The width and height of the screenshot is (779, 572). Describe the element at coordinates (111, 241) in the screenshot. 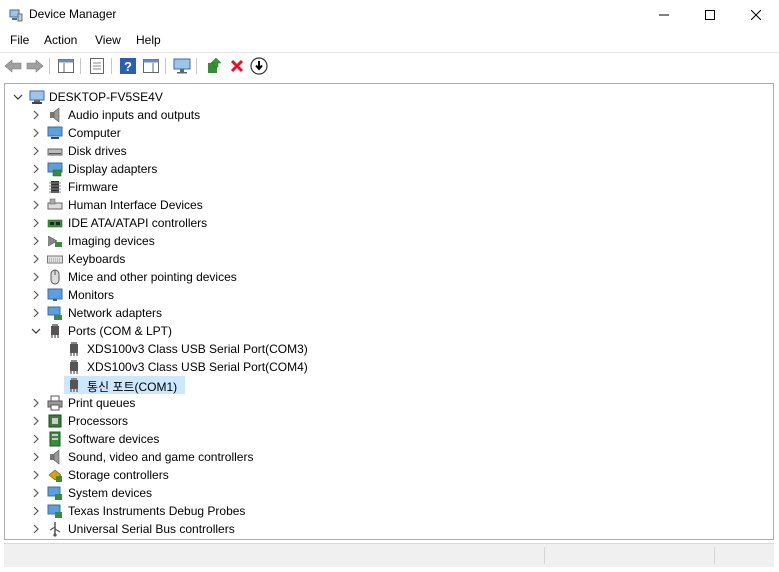

I see `tree-item-label: Imaging devices` at that location.